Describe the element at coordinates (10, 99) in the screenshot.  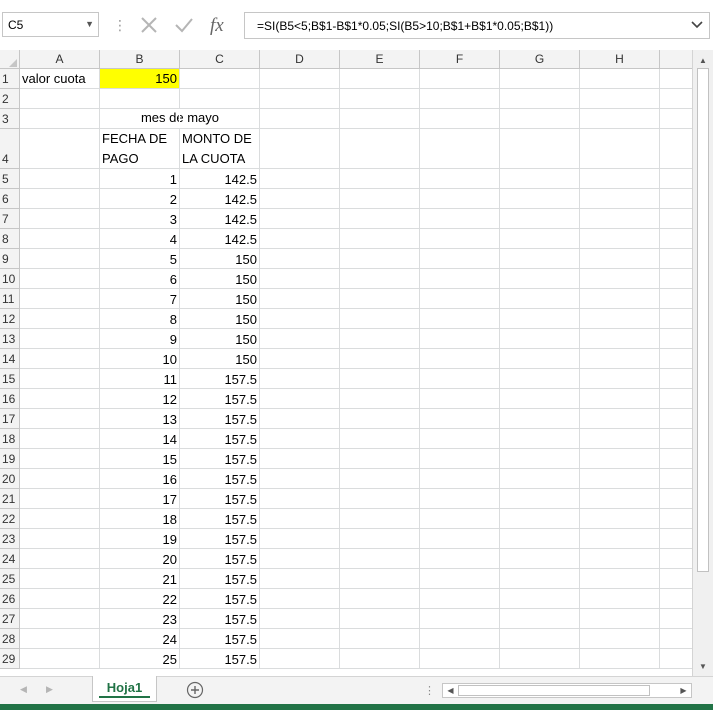
I see `row-header-2: 2` at that location.